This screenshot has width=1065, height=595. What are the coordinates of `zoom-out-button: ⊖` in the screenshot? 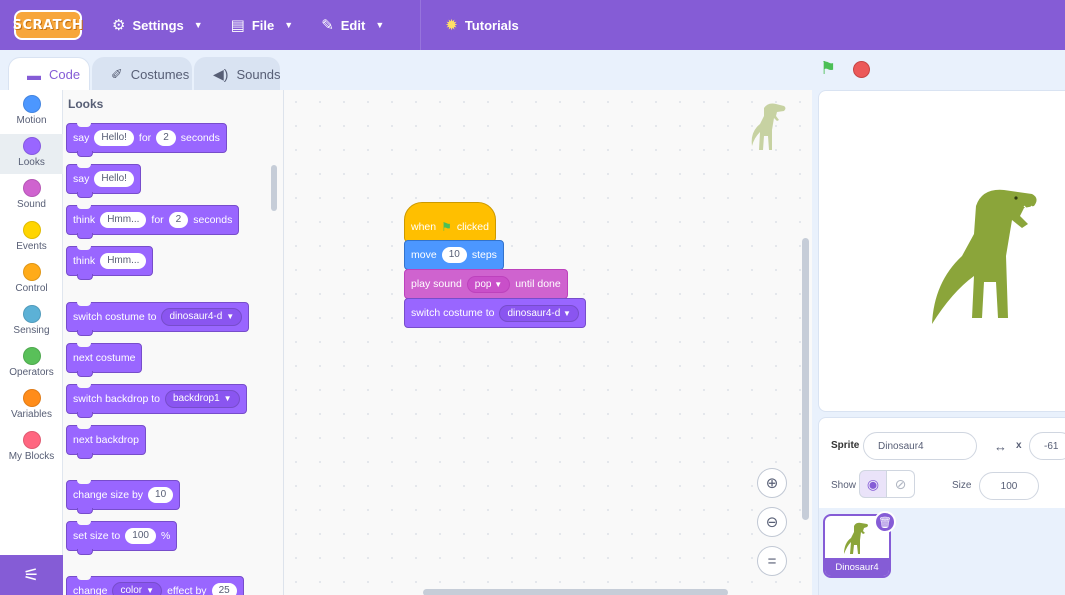 It's located at (772, 522).